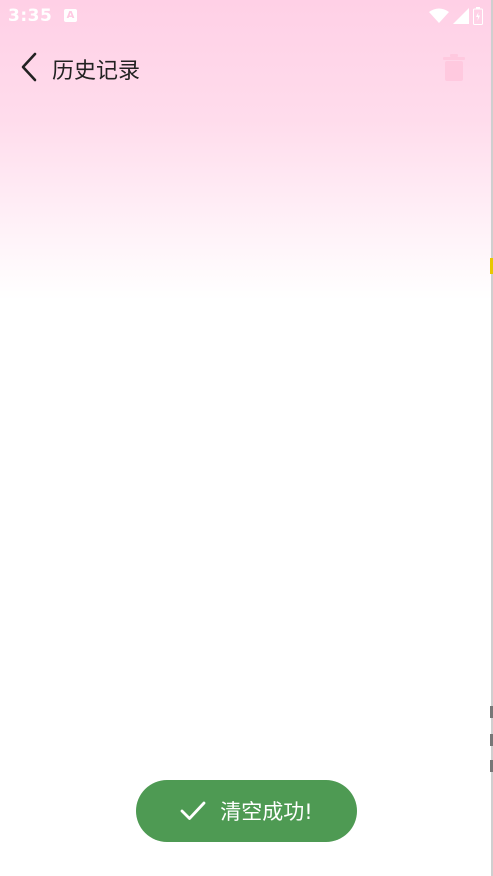 This screenshot has width=493, height=876. What do you see at coordinates (266, 812) in the screenshot?
I see `toast-message: 清空成功!` at bounding box center [266, 812].